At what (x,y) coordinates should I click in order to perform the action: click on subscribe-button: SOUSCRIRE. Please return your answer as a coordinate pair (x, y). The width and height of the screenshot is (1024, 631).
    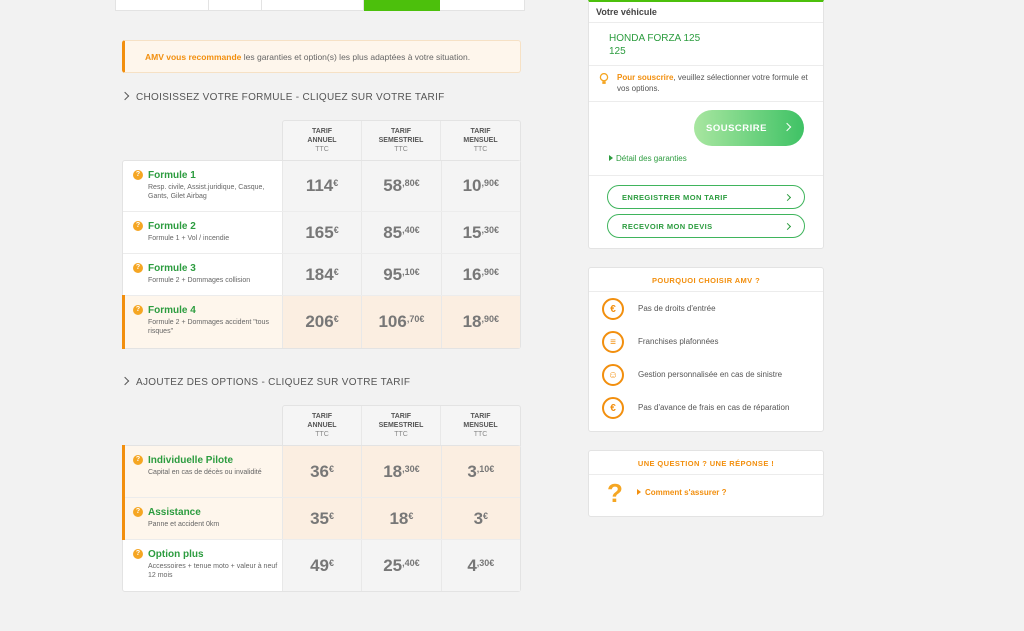
    Looking at the image, I should click on (749, 128).